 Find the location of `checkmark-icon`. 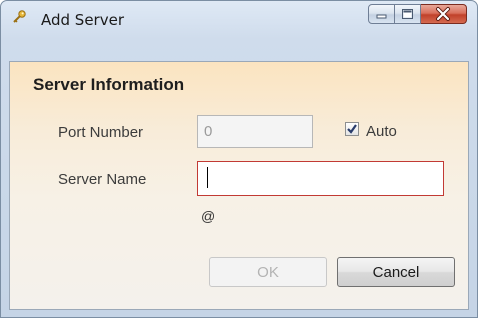

checkmark-icon is located at coordinates (352, 129).